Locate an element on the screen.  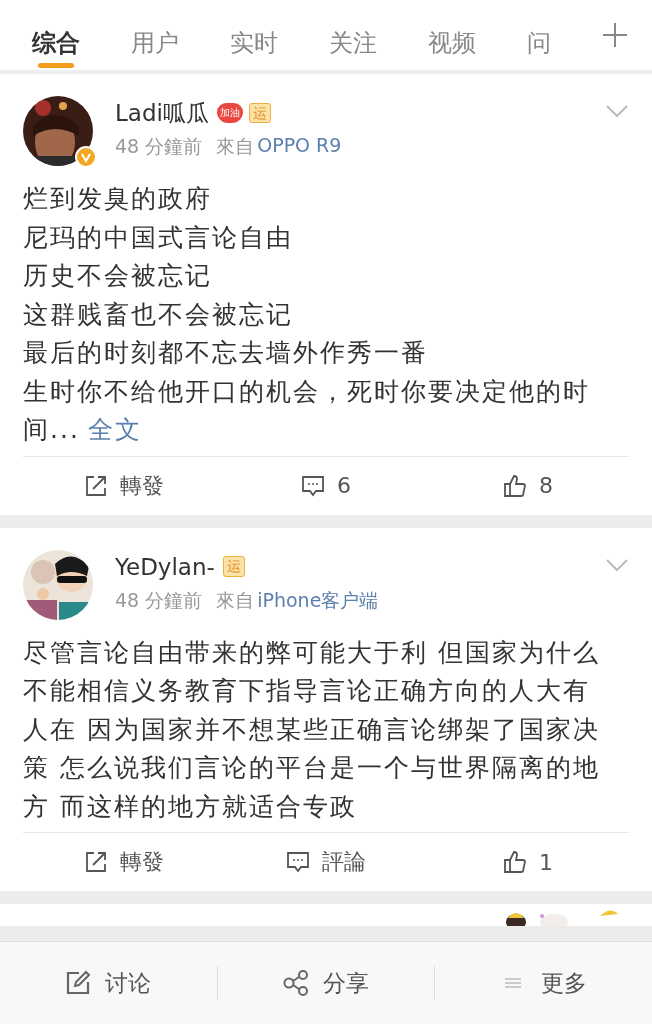
user-name: Ladi呱瓜 is located at coordinates (162, 113).